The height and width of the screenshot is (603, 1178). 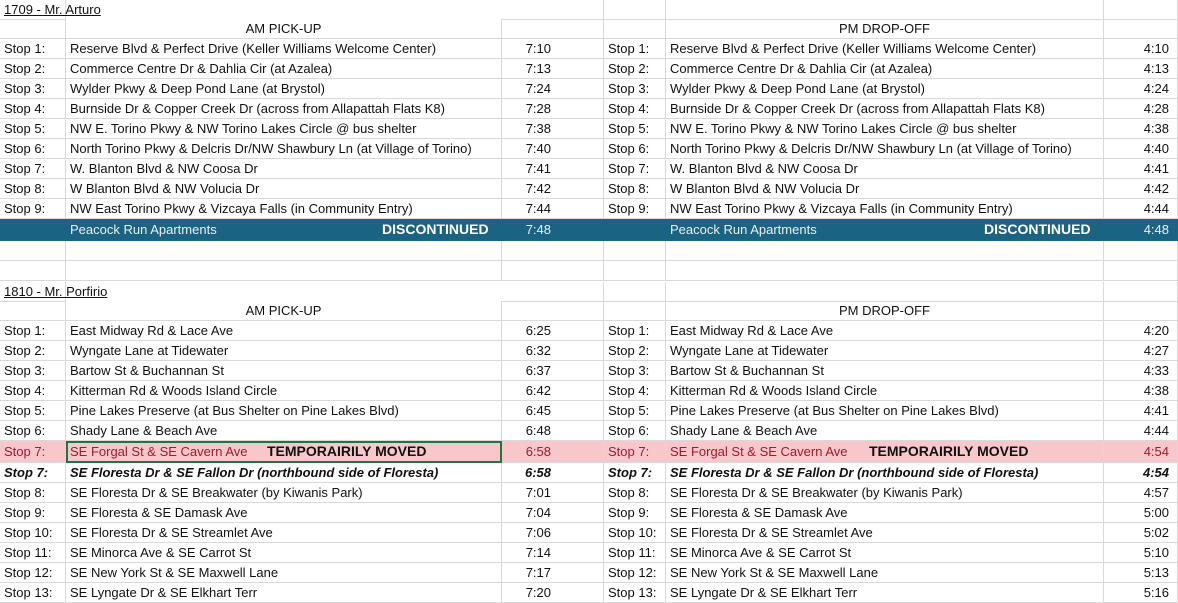 I want to click on am-time: 6:45, so click(x=553, y=411).